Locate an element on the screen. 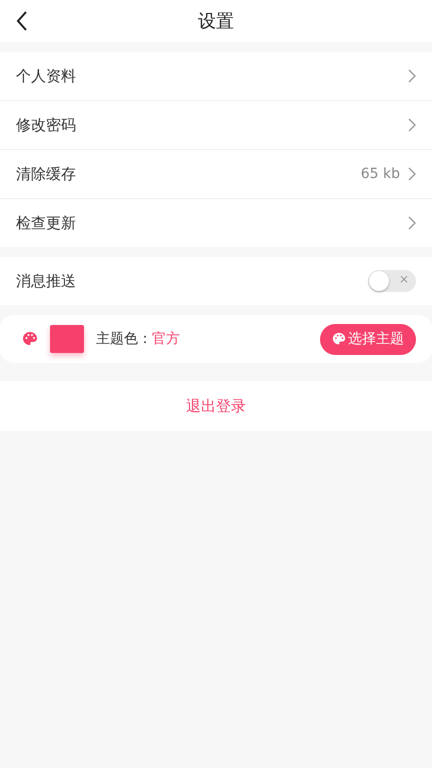 The image size is (432, 768). row-label: 个人资料 is located at coordinates (46, 76).